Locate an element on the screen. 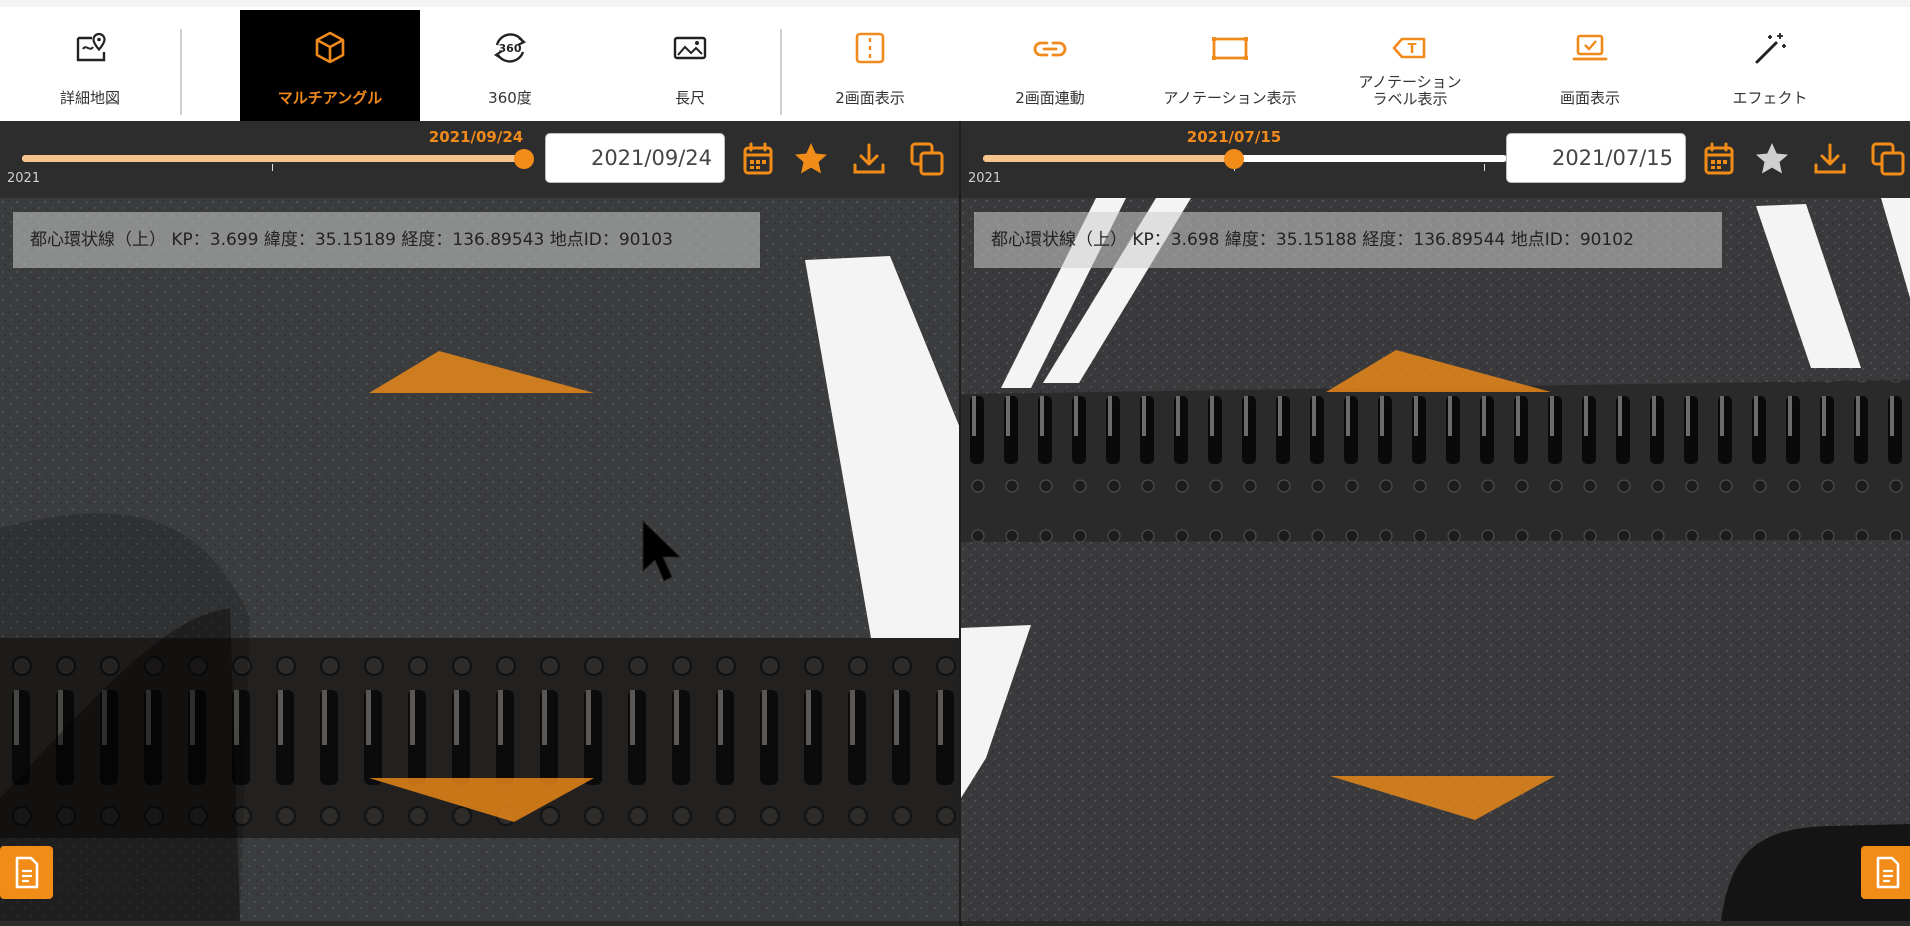 The image size is (1910, 926). landscape-image-icon is located at coordinates (690, 48).